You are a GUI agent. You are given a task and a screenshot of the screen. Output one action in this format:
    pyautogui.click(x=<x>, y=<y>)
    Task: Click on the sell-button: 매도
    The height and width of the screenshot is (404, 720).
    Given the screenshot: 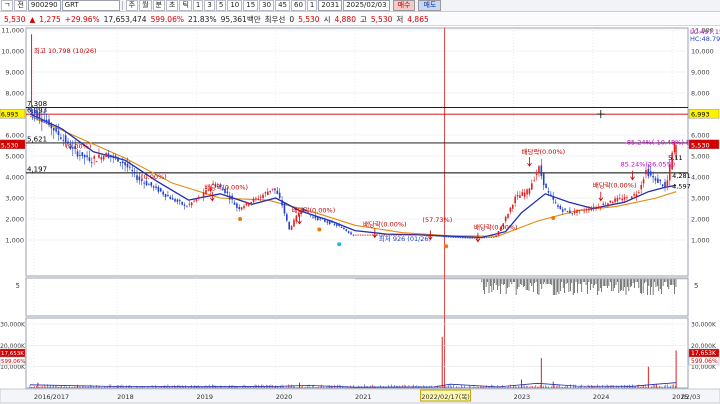 What is the action you would take?
    pyautogui.click(x=430, y=5)
    